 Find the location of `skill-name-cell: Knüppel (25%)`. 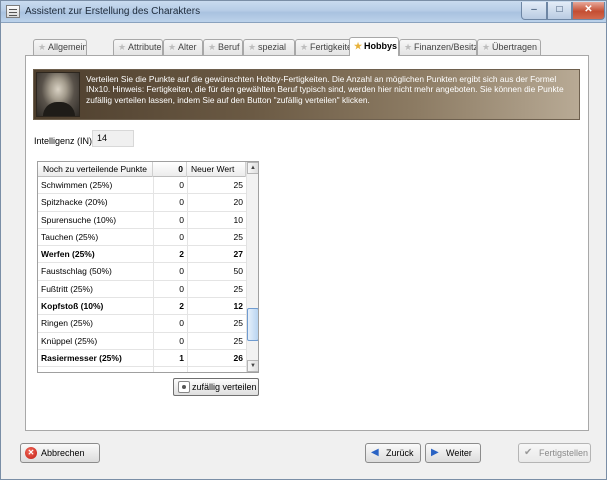

skill-name-cell: Knüppel (25%) is located at coordinates (69, 340).